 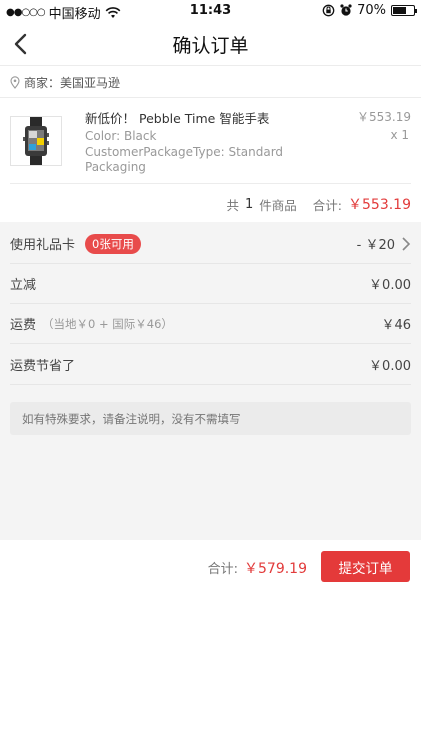 I want to click on discount-label: 立减, so click(x=23, y=285).